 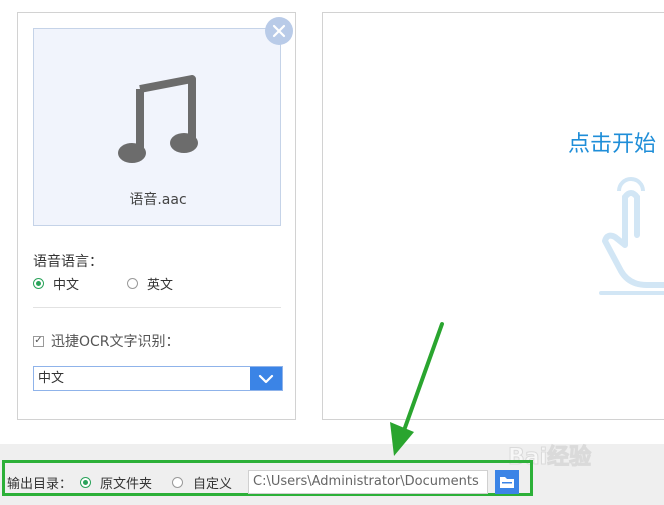 I want to click on radio-english, so click(x=133, y=283).